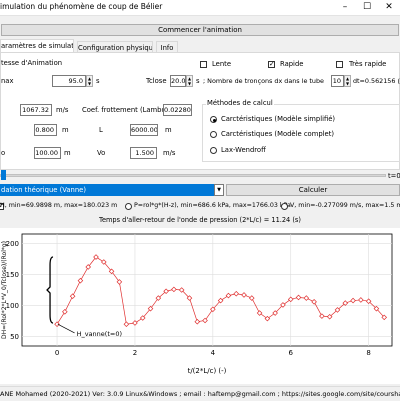 The width and height of the screenshot is (400, 401). I want to click on method-simplified-radio, so click(213, 119).